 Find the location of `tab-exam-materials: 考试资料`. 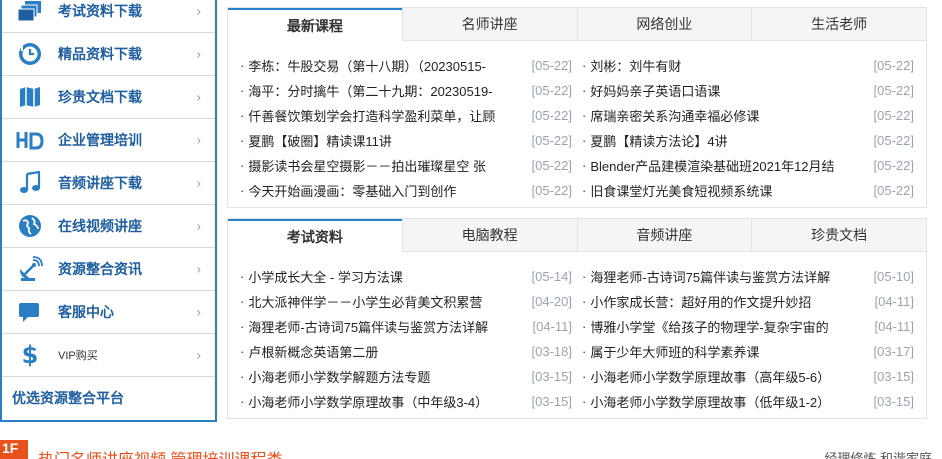

tab-exam-materials: 考试资料 is located at coordinates (315, 236).